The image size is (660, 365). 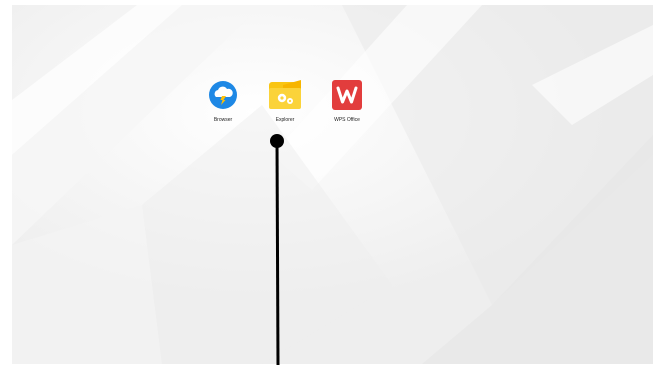 I want to click on app-explorer: Explorer, so click(x=285, y=101).